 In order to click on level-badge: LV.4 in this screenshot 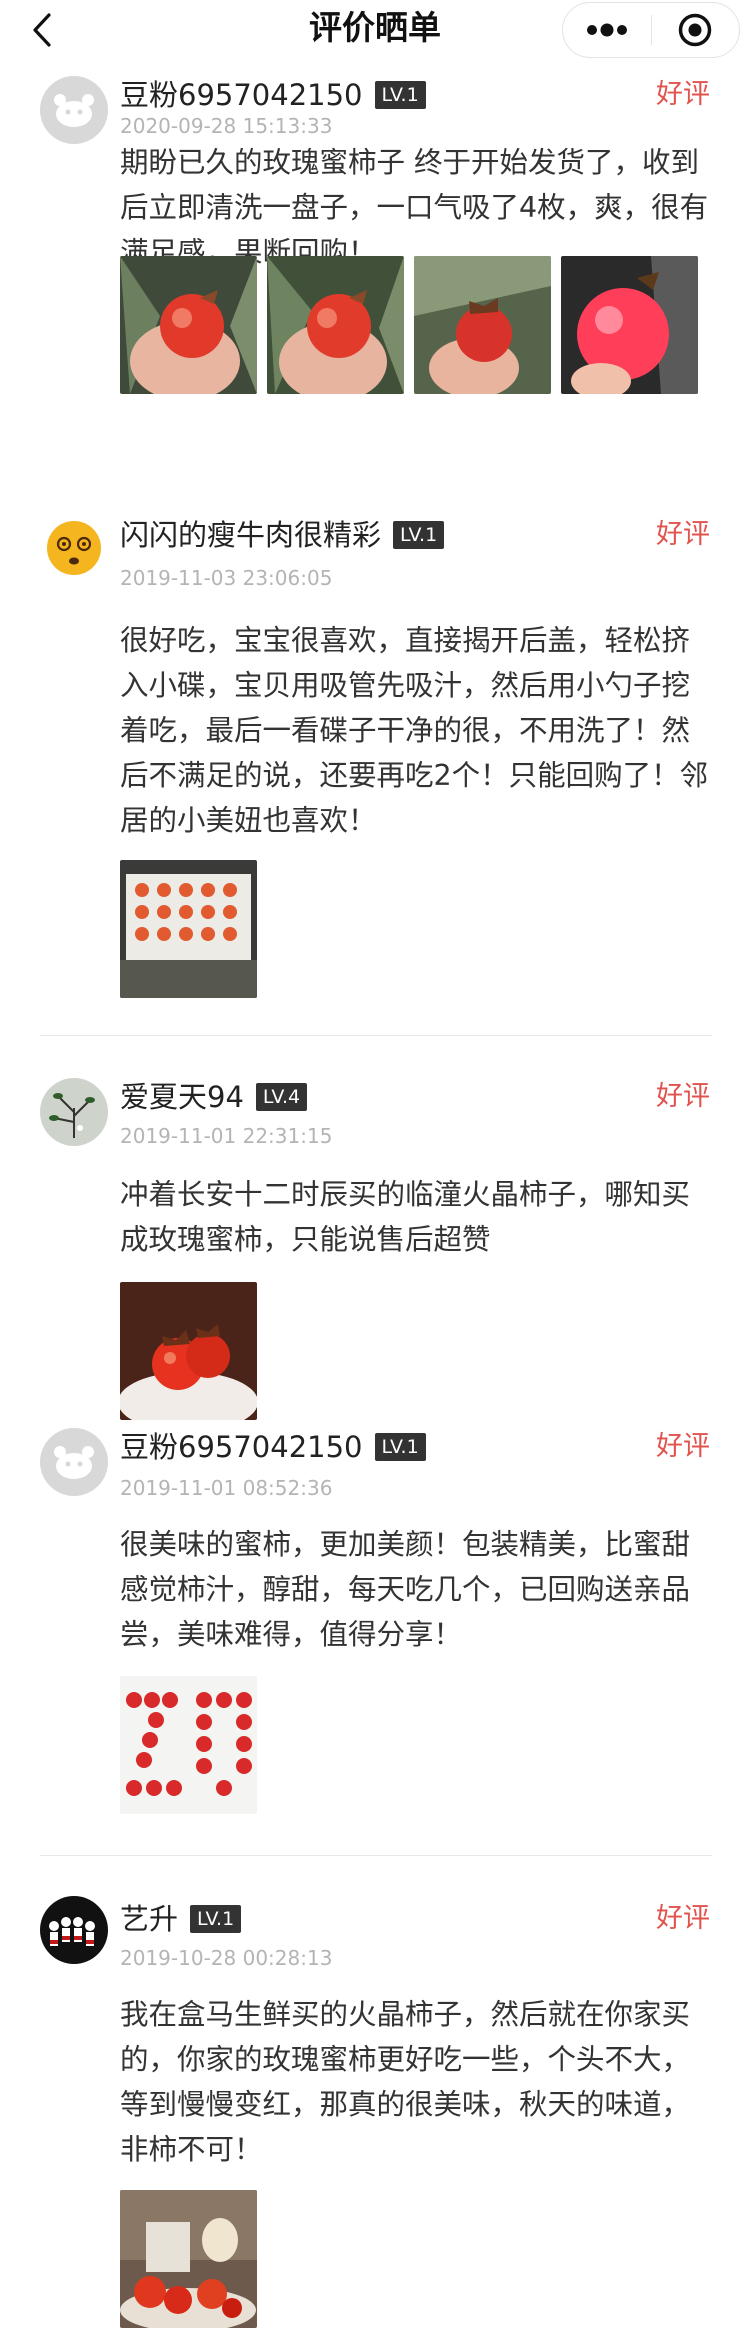, I will do `click(281, 1097)`.